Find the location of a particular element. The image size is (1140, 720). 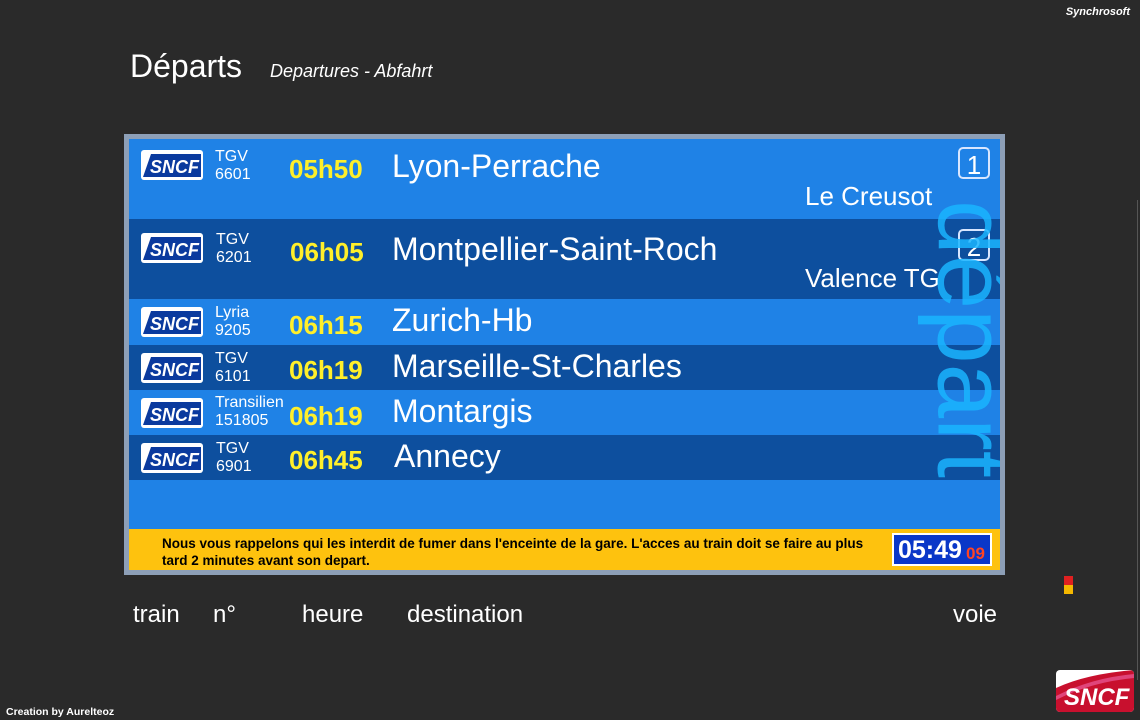

vertical-depart-label: départ is located at coordinates (944, 334).